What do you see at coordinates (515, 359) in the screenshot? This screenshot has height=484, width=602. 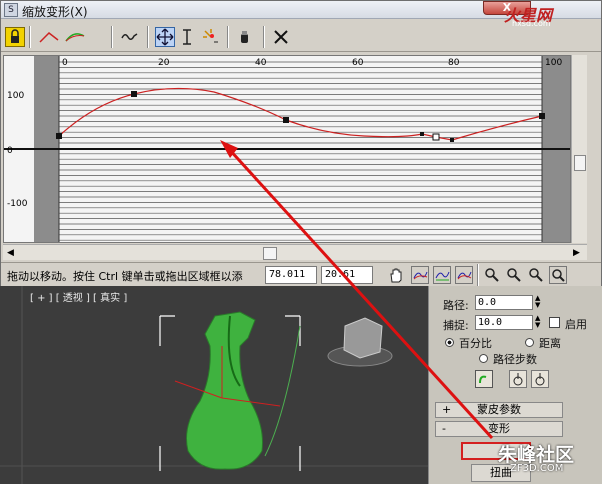 I see `path-steps-label: 路径步数` at bounding box center [515, 359].